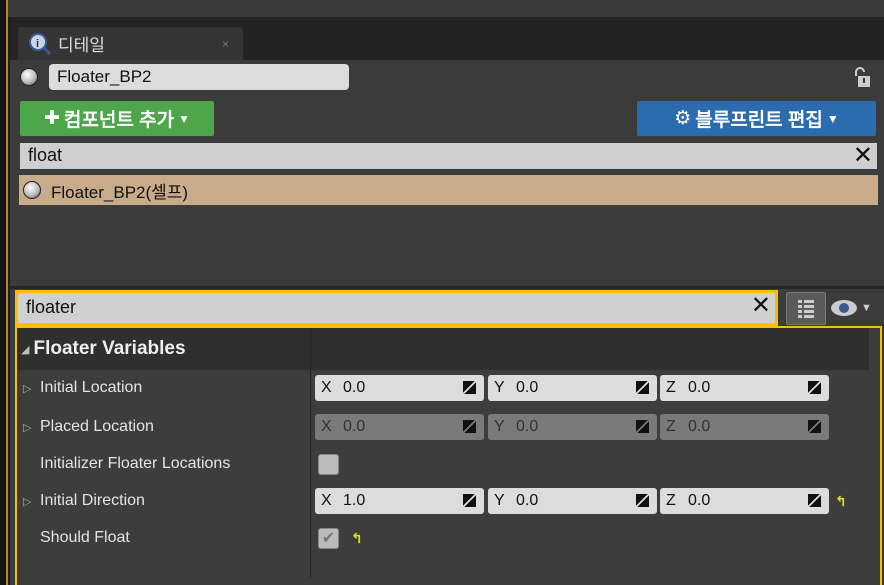 Image resolution: width=884 pixels, height=585 pixels. I want to click on actor-name-input: Floater_BP2, so click(199, 77).